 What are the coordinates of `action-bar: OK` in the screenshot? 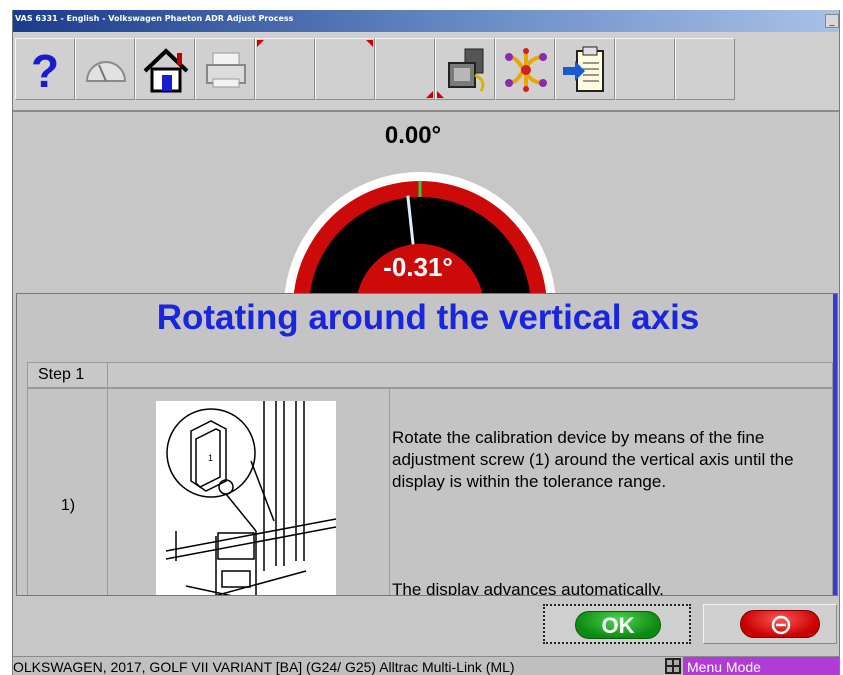 It's located at (426, 626).